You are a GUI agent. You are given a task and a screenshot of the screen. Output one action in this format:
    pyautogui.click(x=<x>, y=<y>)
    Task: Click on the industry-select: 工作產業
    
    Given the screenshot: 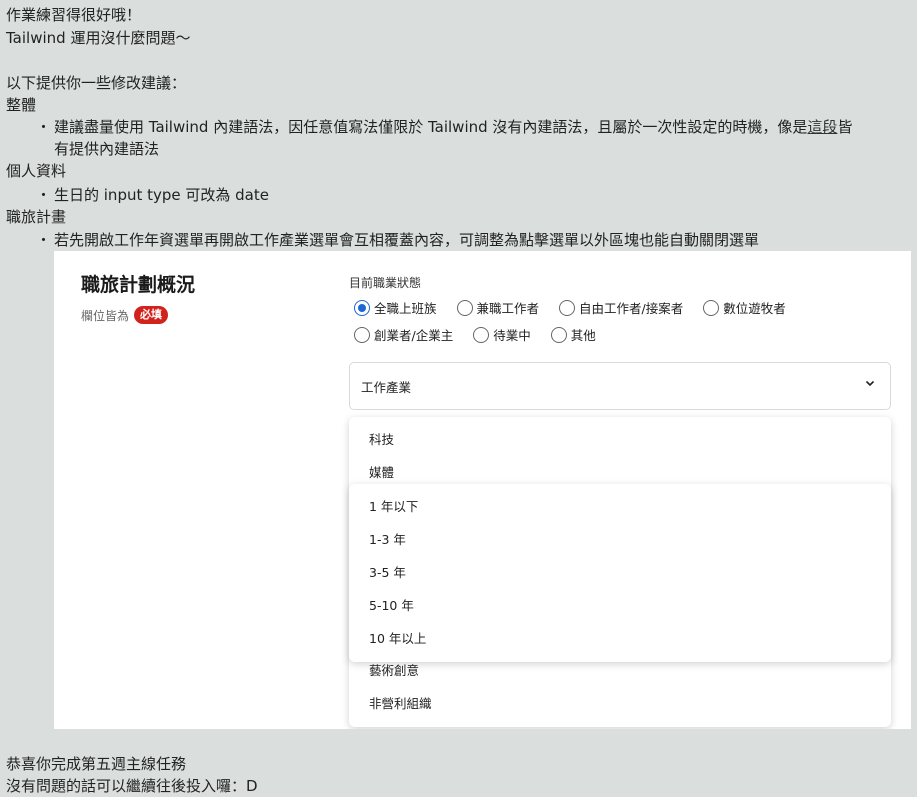 What is the action you would take?
    pyautogui.click(x=620, y=386)
    